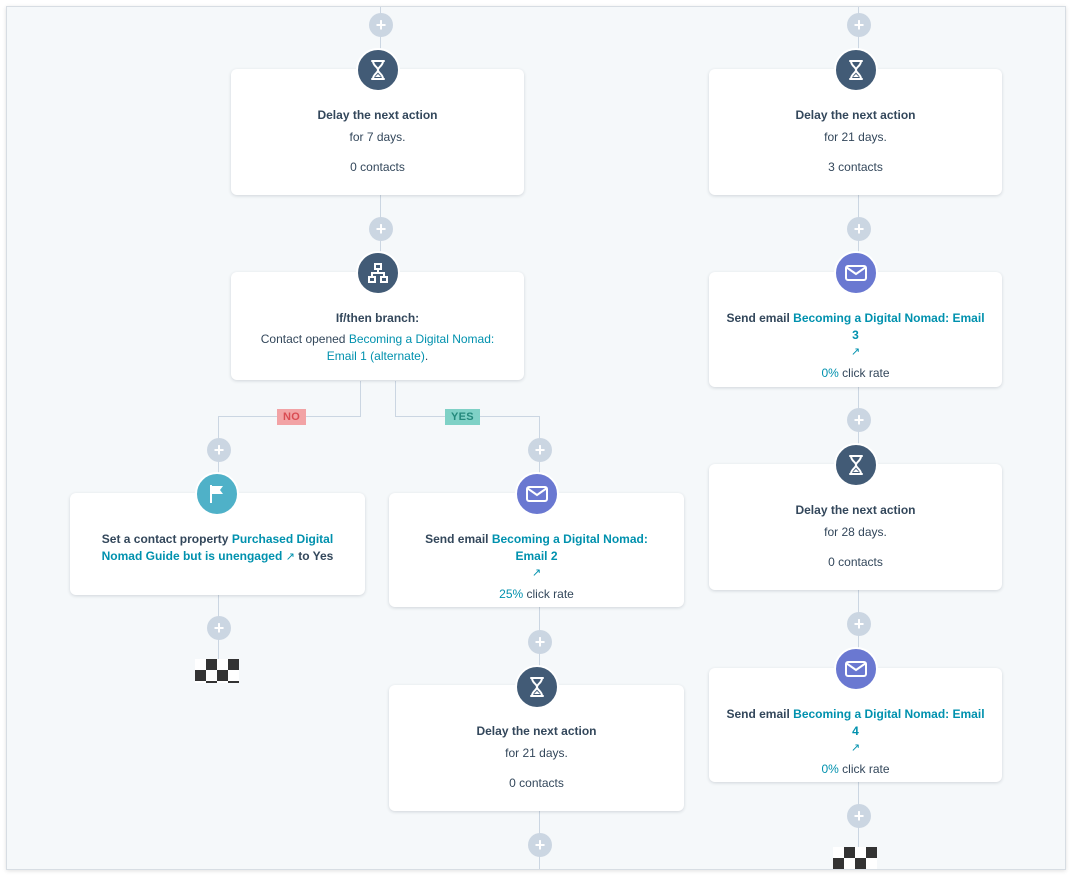  What do you see at coordinates (570, 547) in the screenshot?
I see `email-link: Becoming a Digital Nomad: Email 2` at bounding box center [570, 547].